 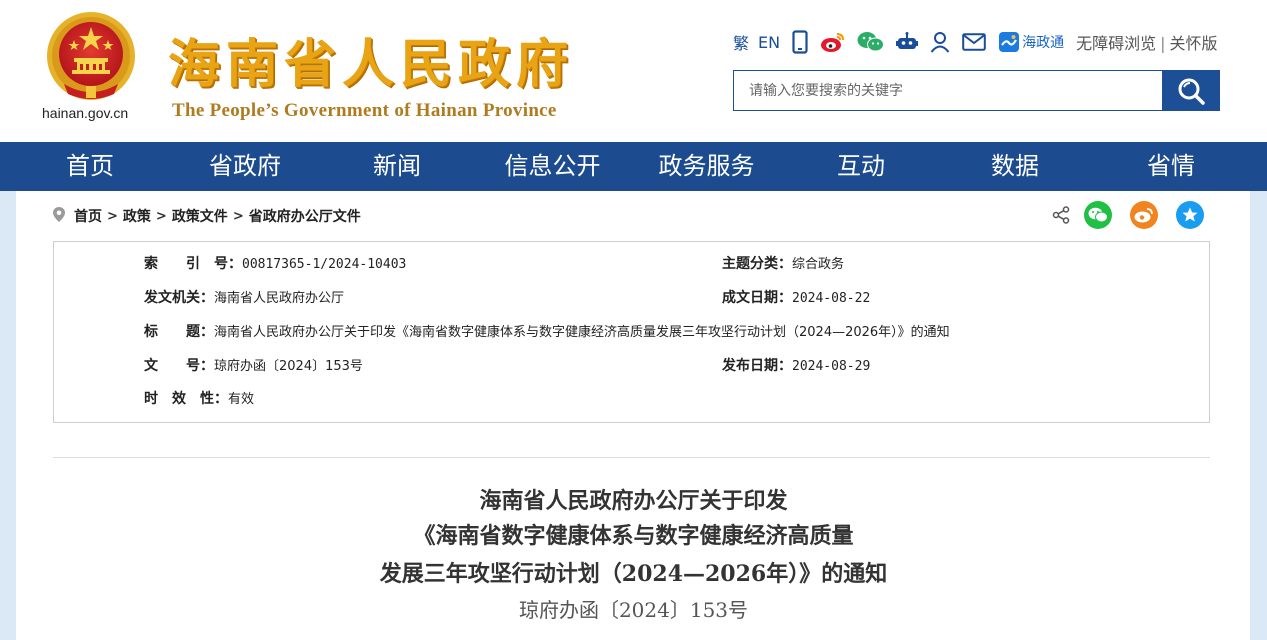 What do you see at coordinates (631, 457) in the screenshot?
I see `section-divider` at bounding box center [631, 457].